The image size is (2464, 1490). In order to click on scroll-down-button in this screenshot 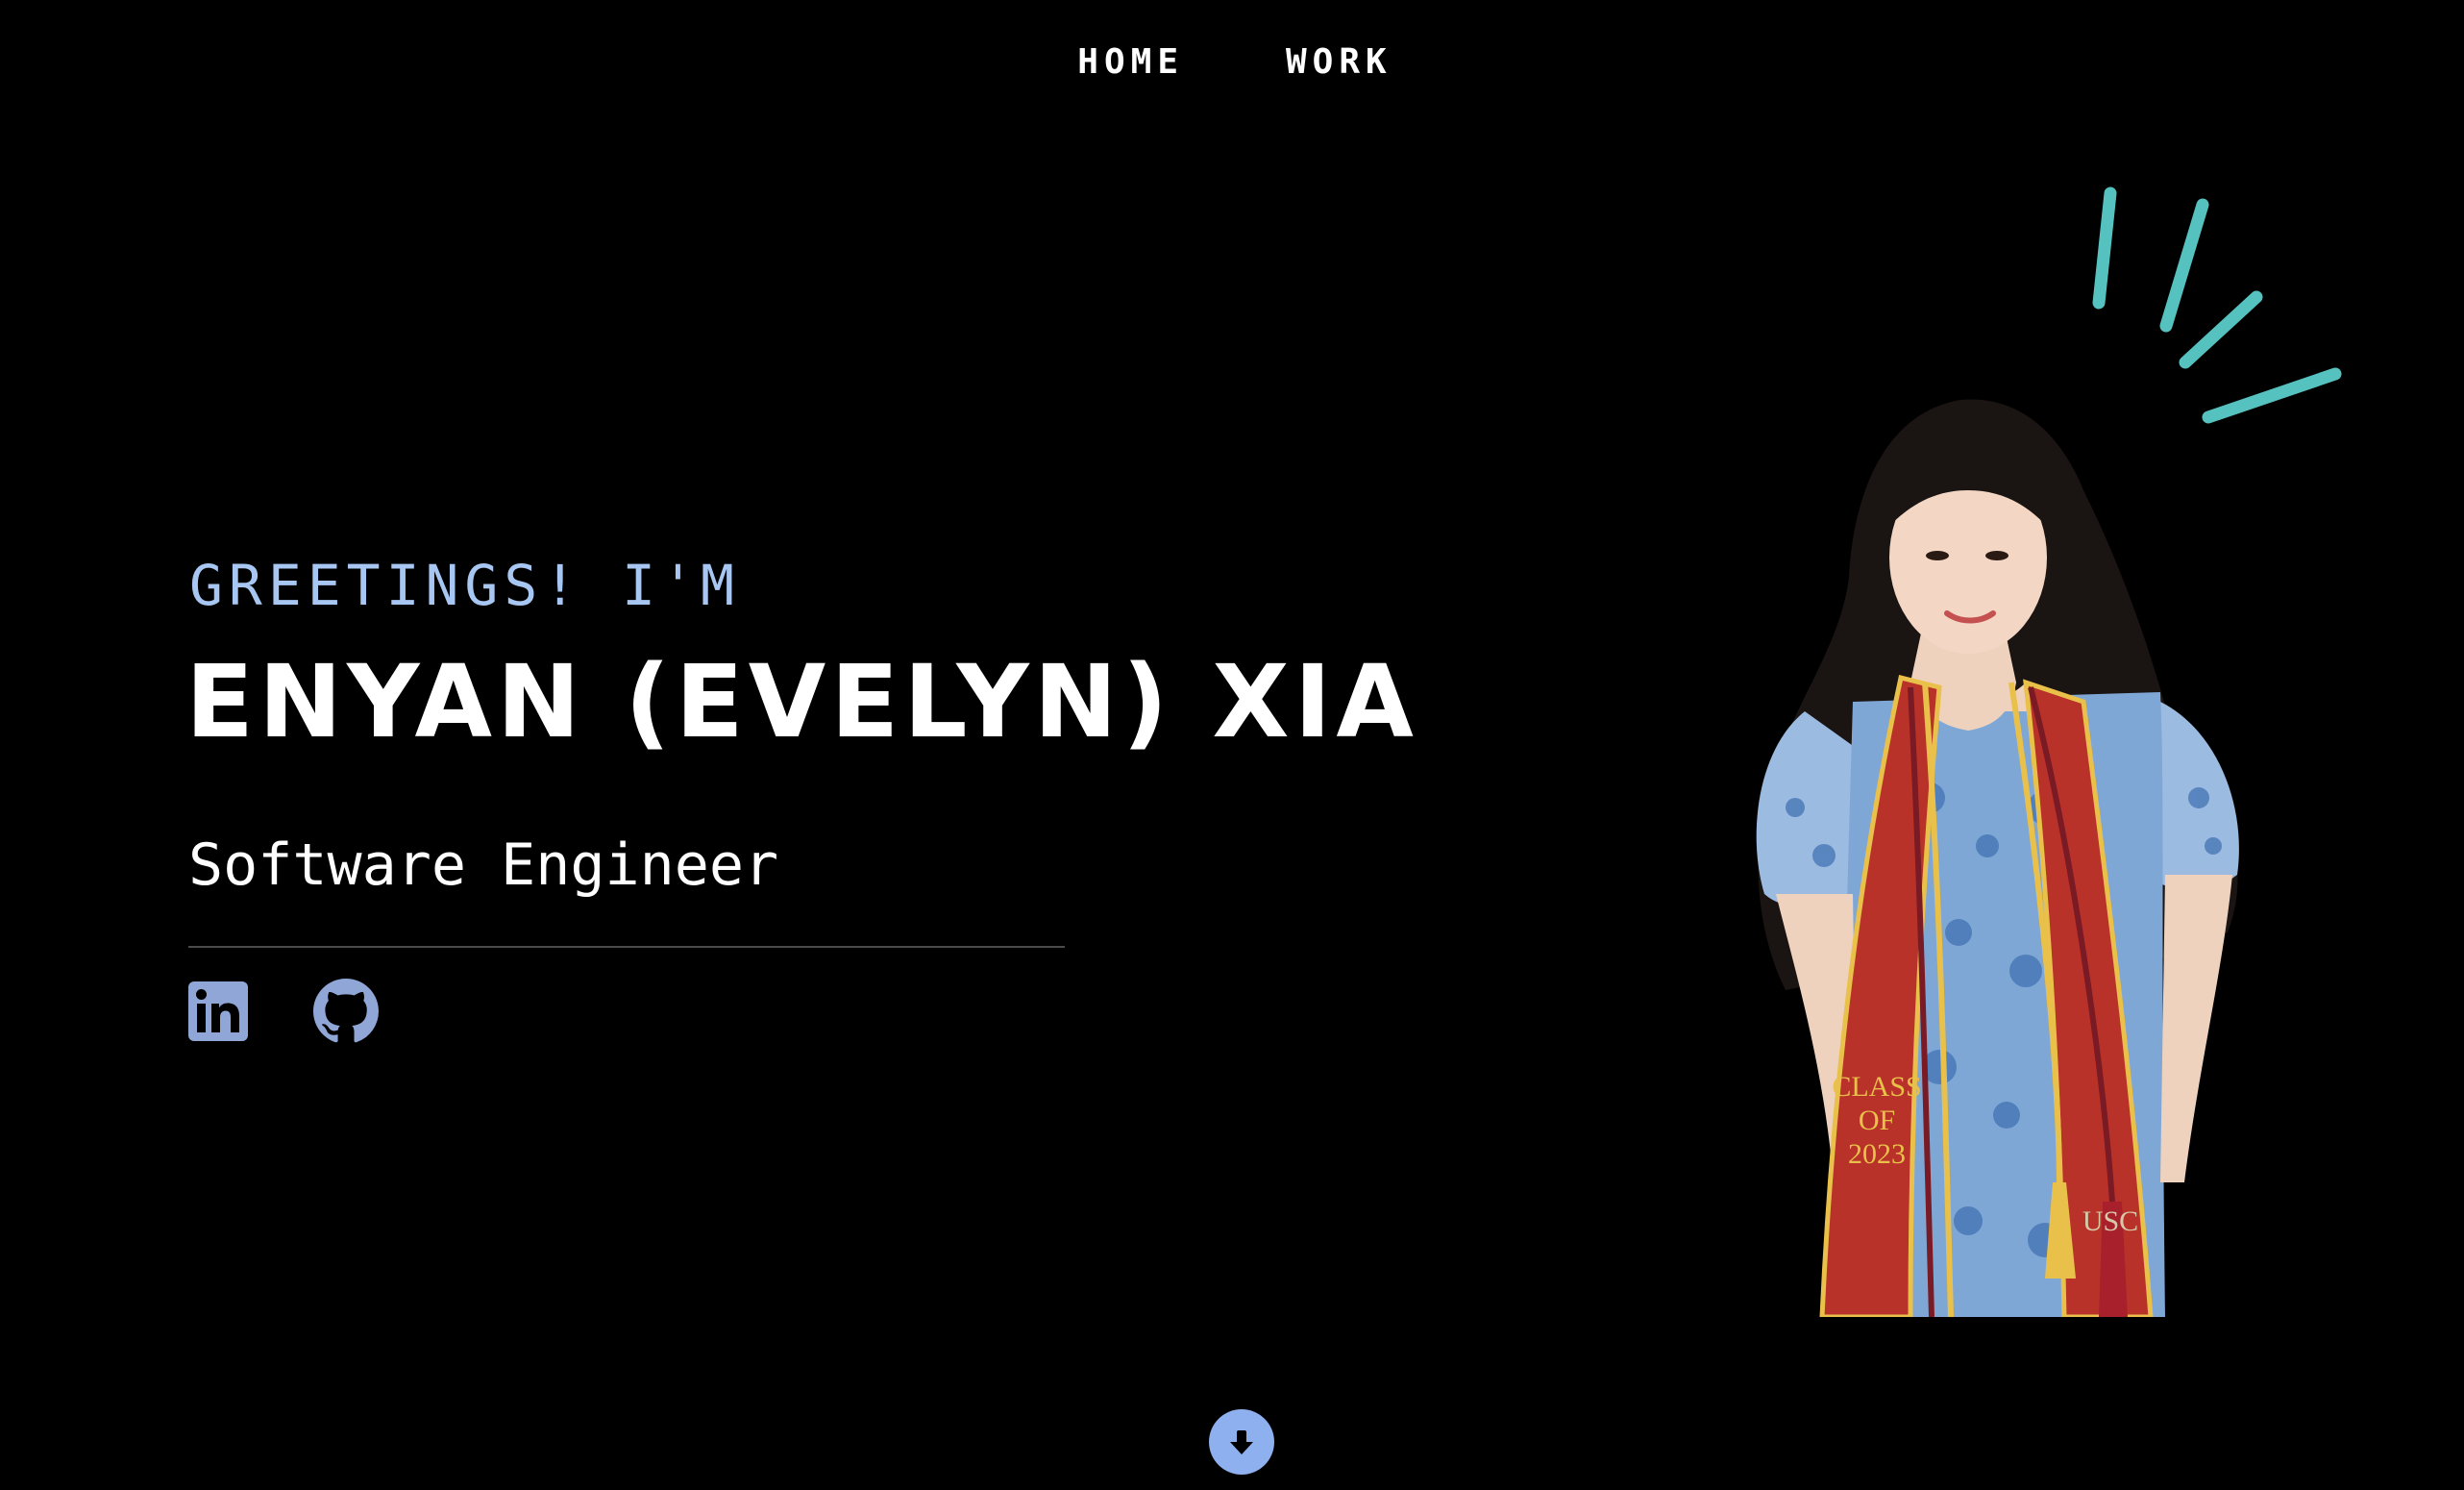, I will do `click(1241, 1442)`.